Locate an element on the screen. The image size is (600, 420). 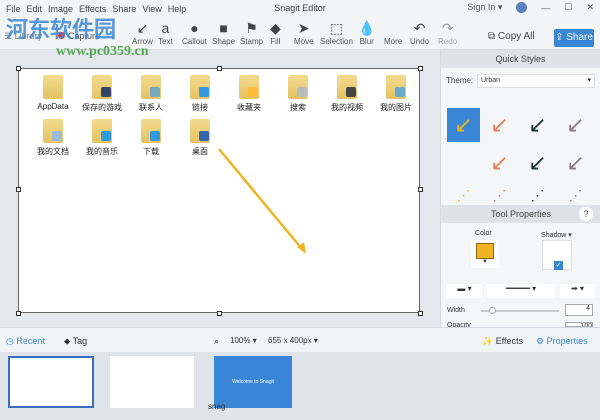
tool-more: More is located at coordinates (393, 32).